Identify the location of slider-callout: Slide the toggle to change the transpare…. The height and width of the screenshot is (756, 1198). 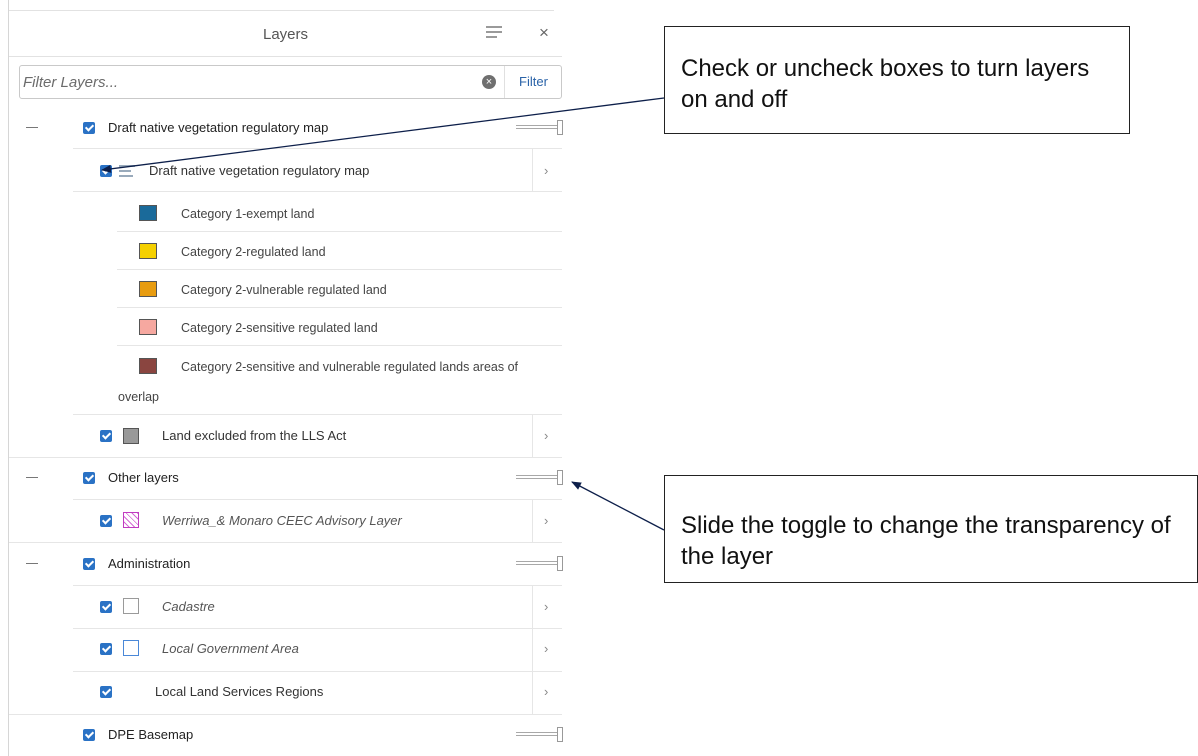
(931, 529).